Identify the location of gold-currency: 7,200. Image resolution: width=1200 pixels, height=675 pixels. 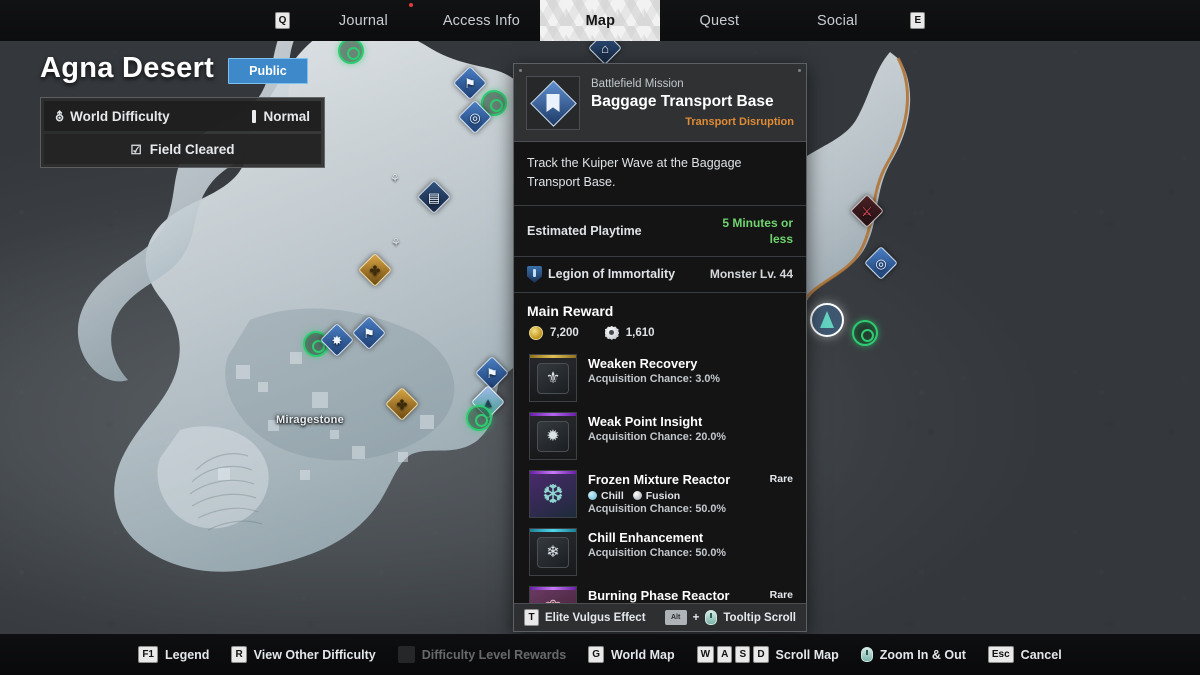
(554, 332).